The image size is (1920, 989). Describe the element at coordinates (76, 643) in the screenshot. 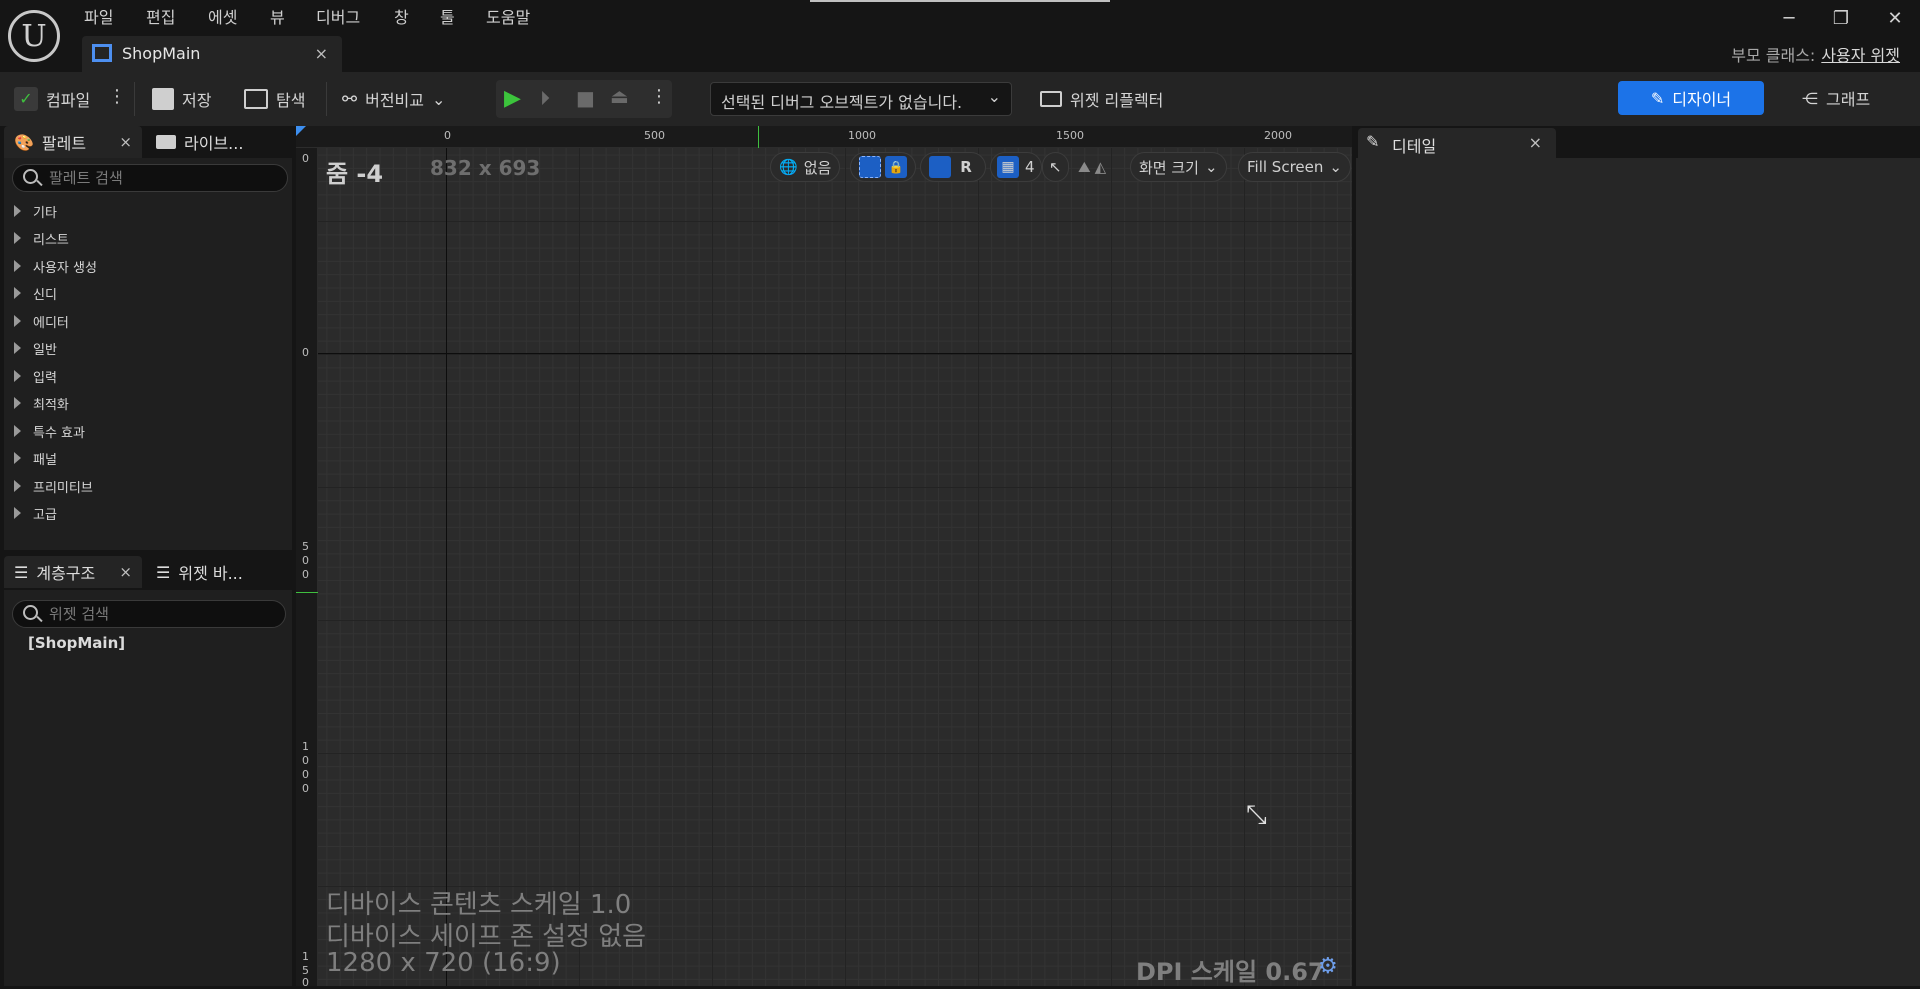

I see `hierarchy-root-item: [ShopMain]` at that location.